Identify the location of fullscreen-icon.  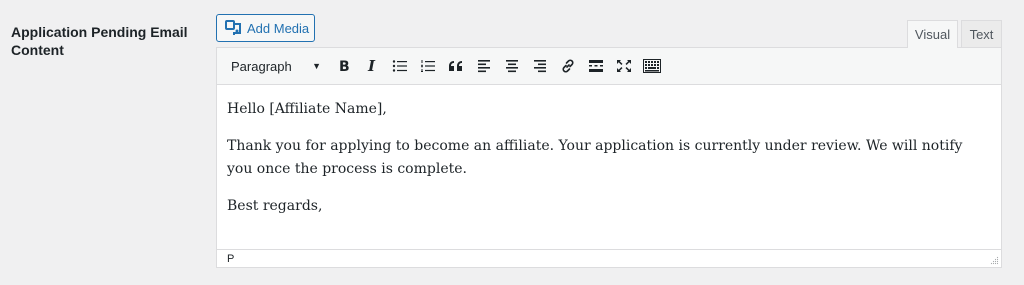
(624, 66).